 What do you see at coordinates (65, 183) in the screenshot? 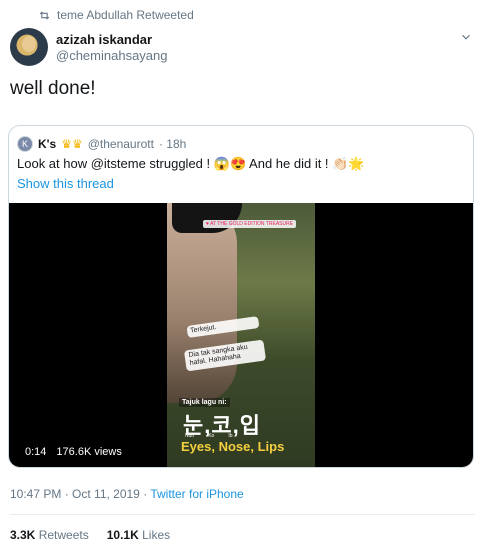
I see `show-thread-link: Show this thread` at bounding box center [65, 183].